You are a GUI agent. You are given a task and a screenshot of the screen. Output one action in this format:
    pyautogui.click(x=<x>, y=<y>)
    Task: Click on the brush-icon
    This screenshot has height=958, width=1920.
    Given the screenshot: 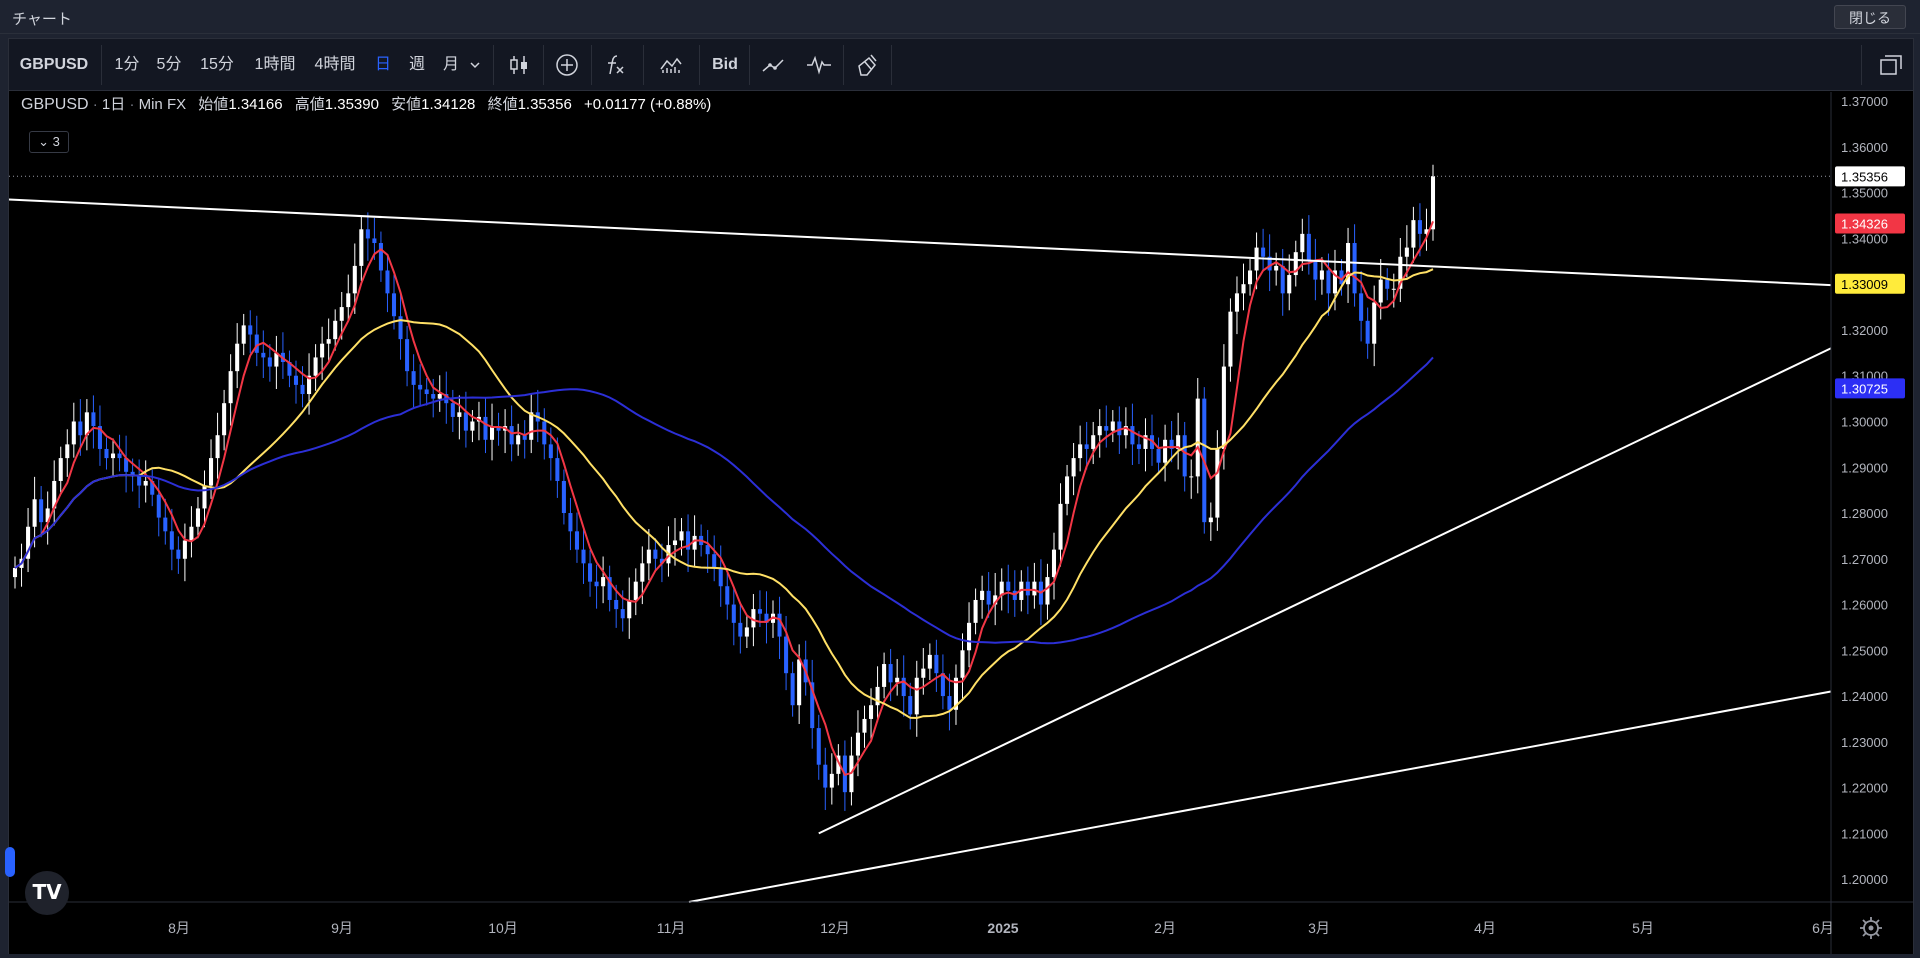 What is the action you would take?
    pyautogui.click(x=867, y=65)
    